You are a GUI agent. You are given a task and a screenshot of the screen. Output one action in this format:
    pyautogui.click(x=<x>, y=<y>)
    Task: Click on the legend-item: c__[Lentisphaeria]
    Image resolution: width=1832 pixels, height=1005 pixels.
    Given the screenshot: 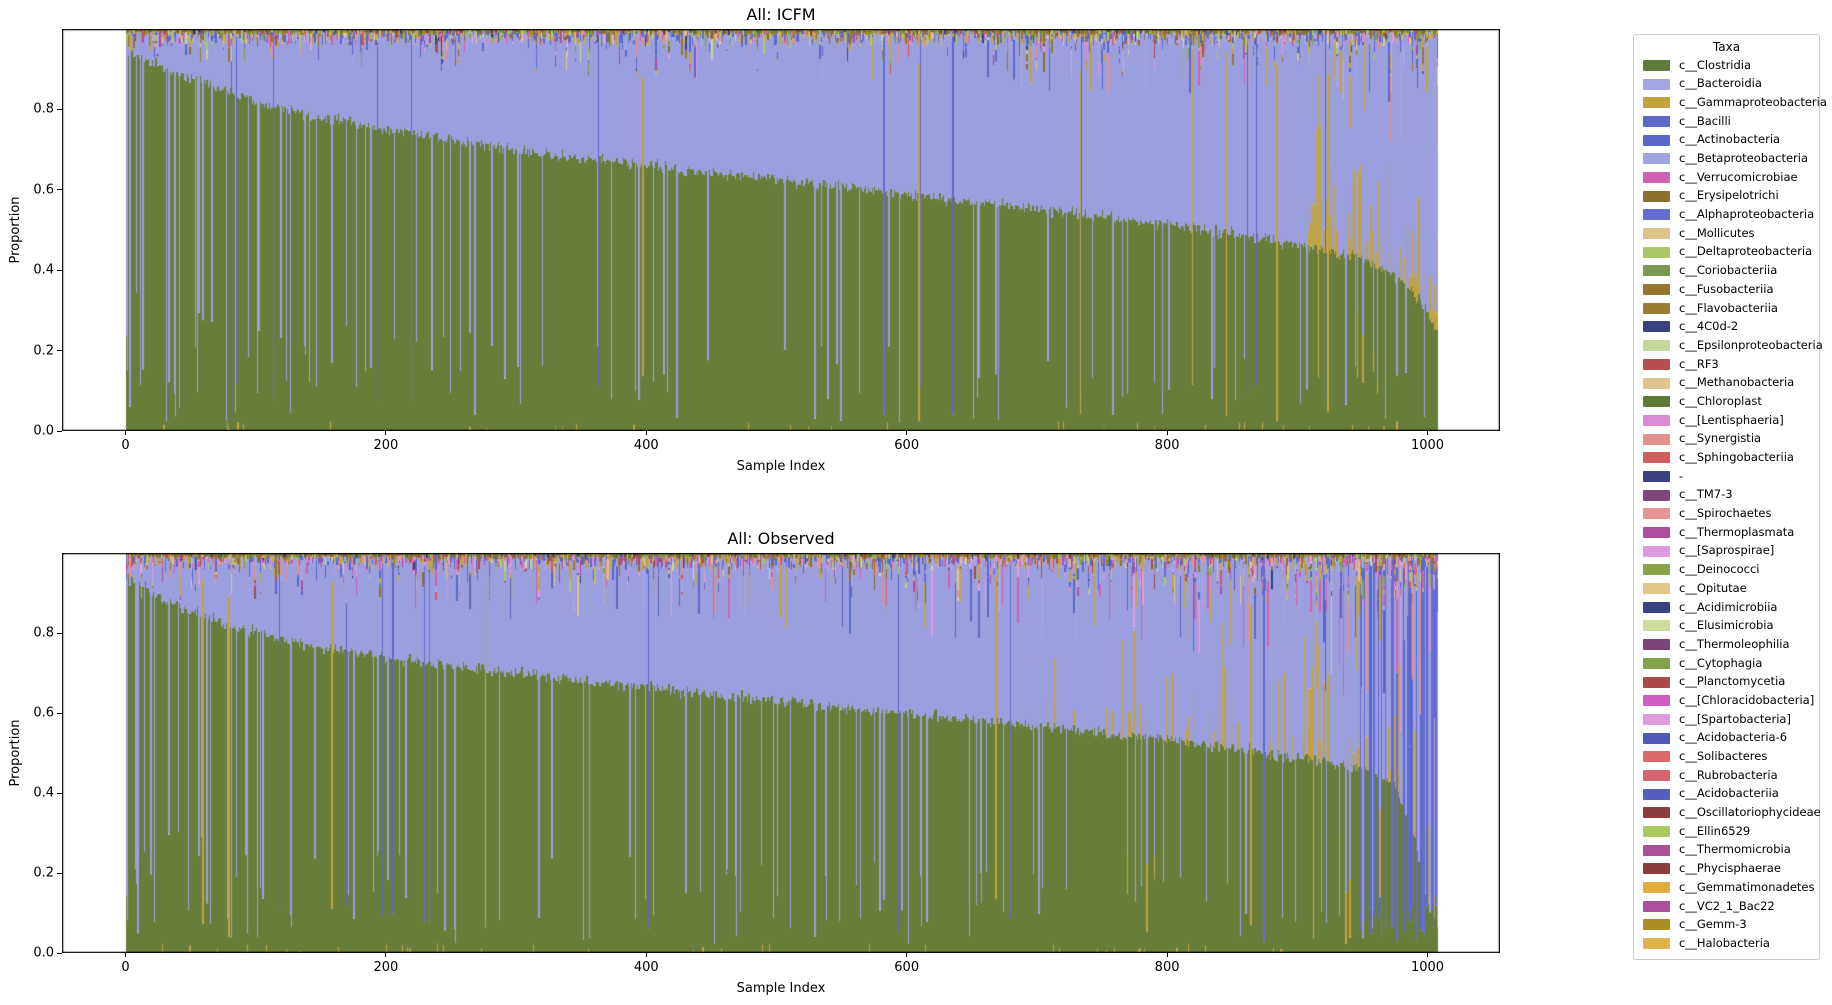 What is the action you would take?
    pyautogui.click(x=1726, y=420)
    